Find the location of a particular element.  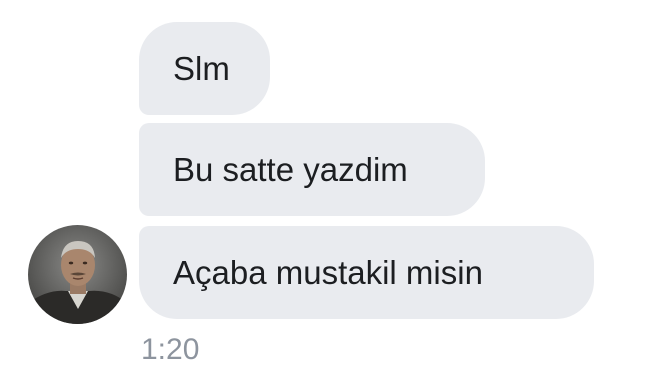

message-bubble: Slm is located at coordinates (204, 68).